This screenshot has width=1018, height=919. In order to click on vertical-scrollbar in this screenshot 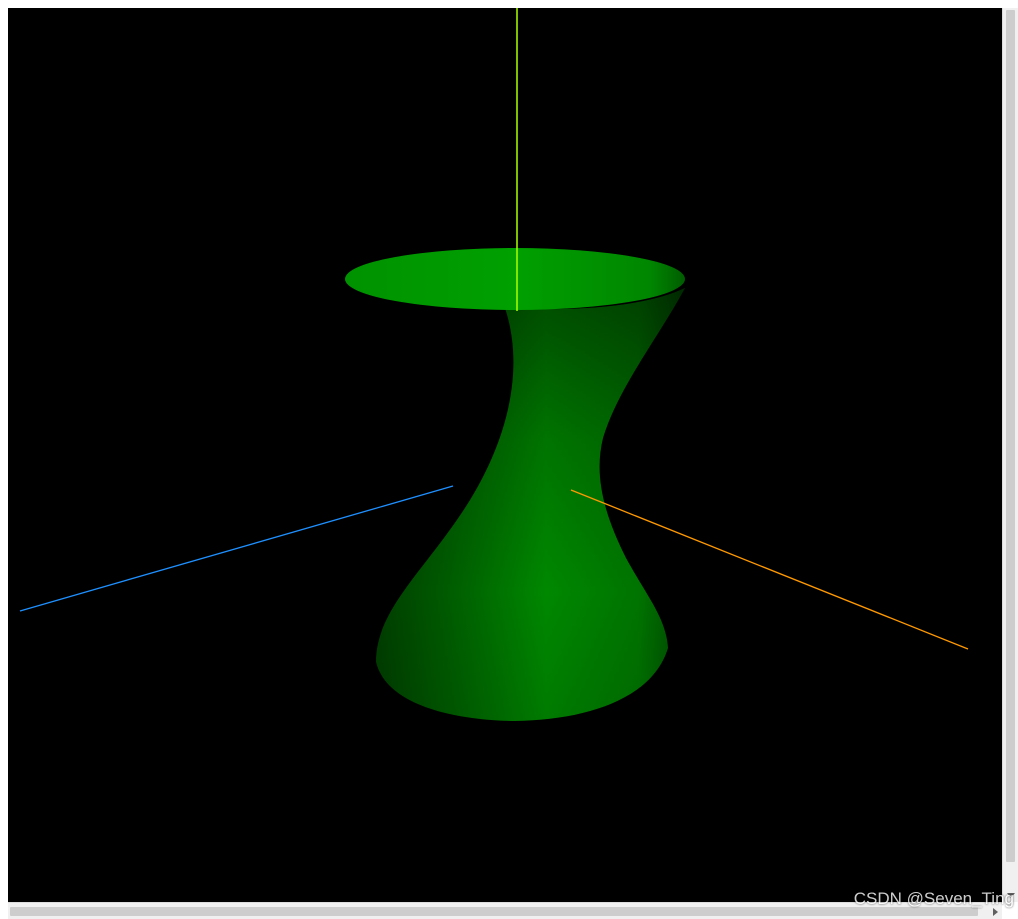, I will do `click(1010, 455)`.